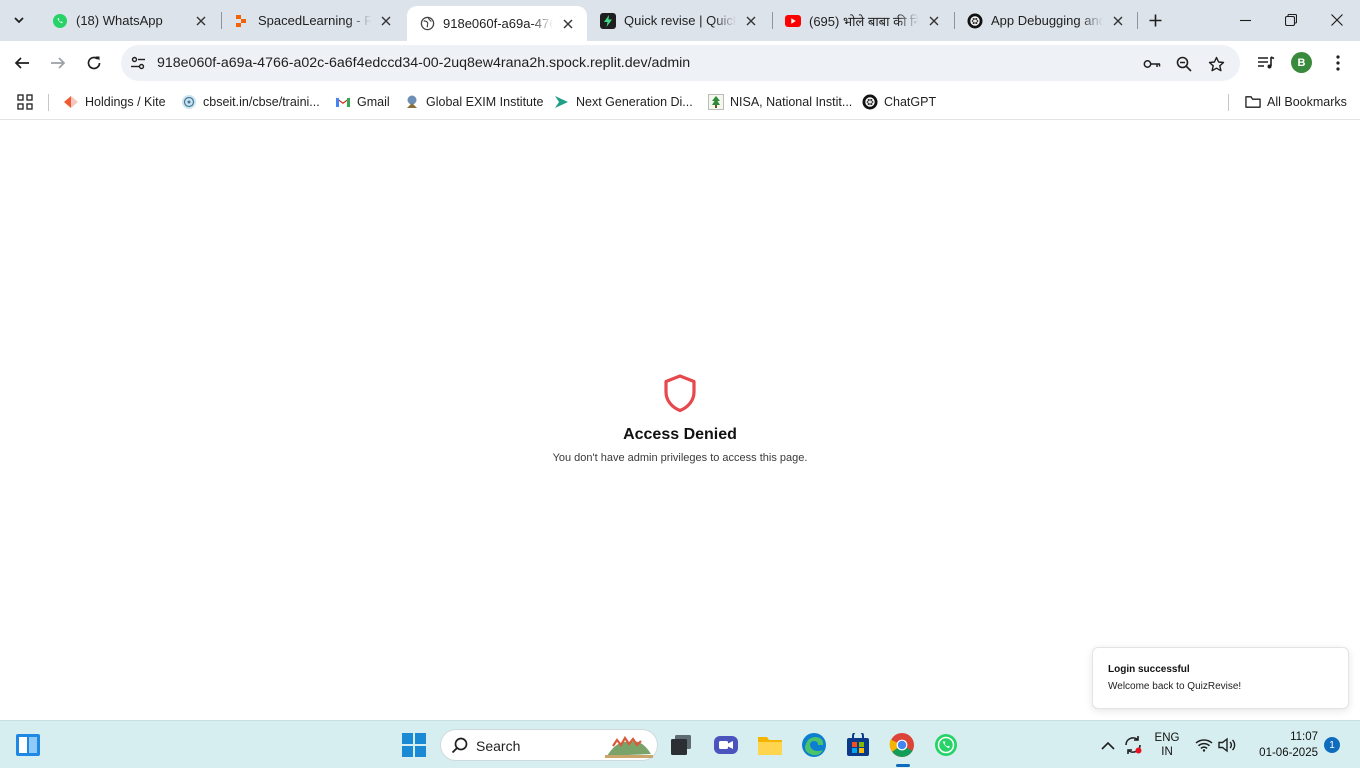  Describe the element at coordinates (1282, 745) in the screenshot. I see `clock: 11:07 01-06-2025` at that location.